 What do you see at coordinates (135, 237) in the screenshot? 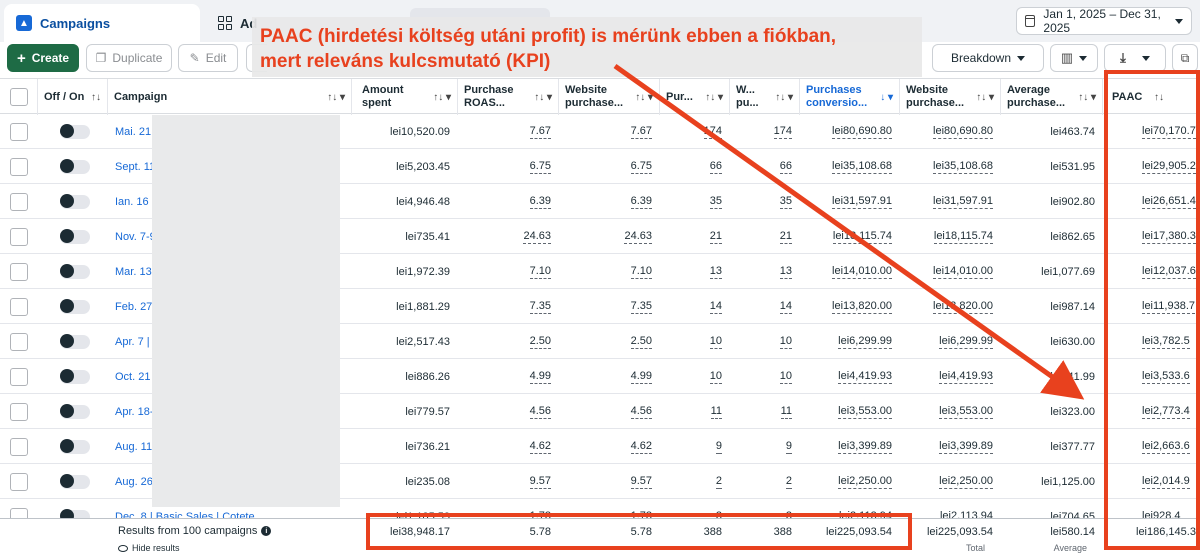
I see `campaign-name-link: Nov. 7-9` at bounding box center [135, 237].